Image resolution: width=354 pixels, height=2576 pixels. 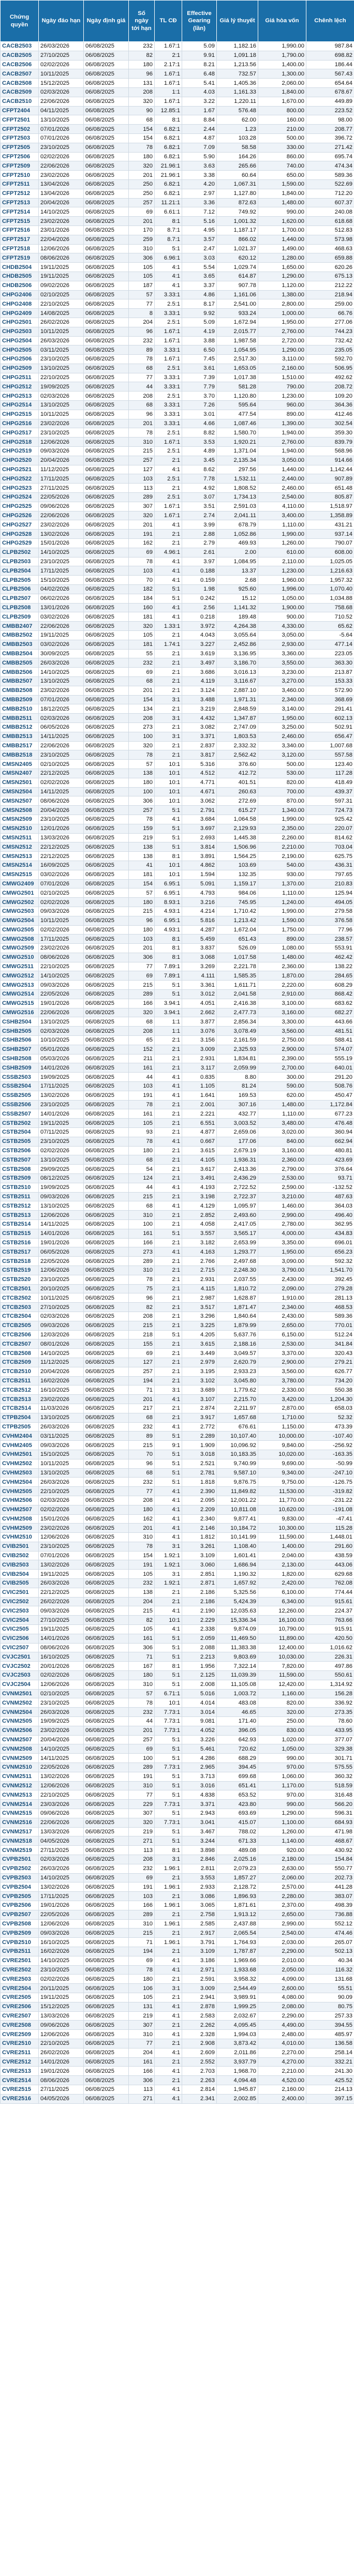 What do you see at coordinates (142, 884) in the screenshot?
I see `days-to-maturity-cell: 154` at bounding box center [142, 884].